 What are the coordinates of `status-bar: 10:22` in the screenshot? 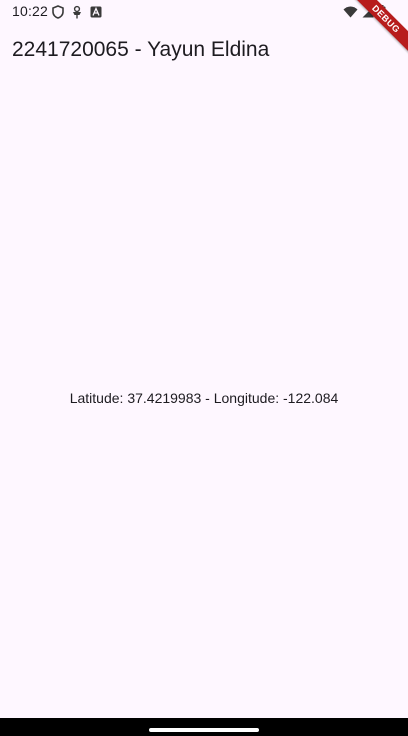 It's located at (204, 12).